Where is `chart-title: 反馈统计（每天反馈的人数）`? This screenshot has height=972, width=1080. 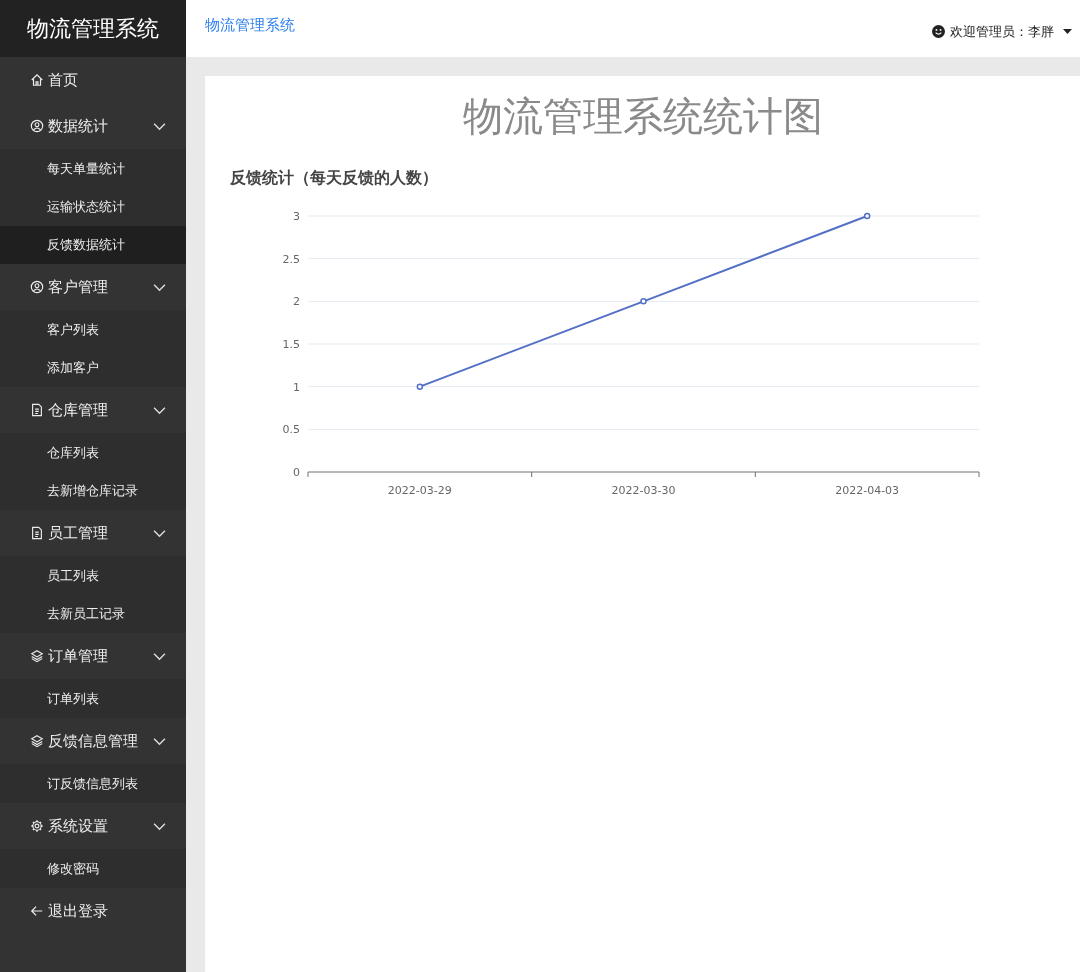
chart-title: 反馈统计（每天反馈的人数） is located at coordinates (334, 178).